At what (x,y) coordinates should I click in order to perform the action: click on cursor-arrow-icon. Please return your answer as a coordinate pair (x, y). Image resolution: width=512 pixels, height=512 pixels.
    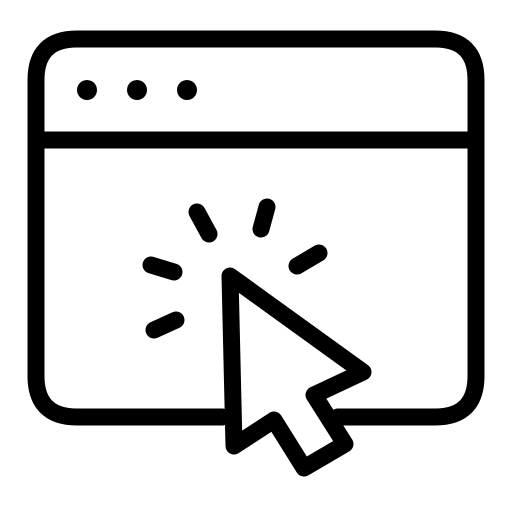
    Looking at the image, I should click on (296, 372).